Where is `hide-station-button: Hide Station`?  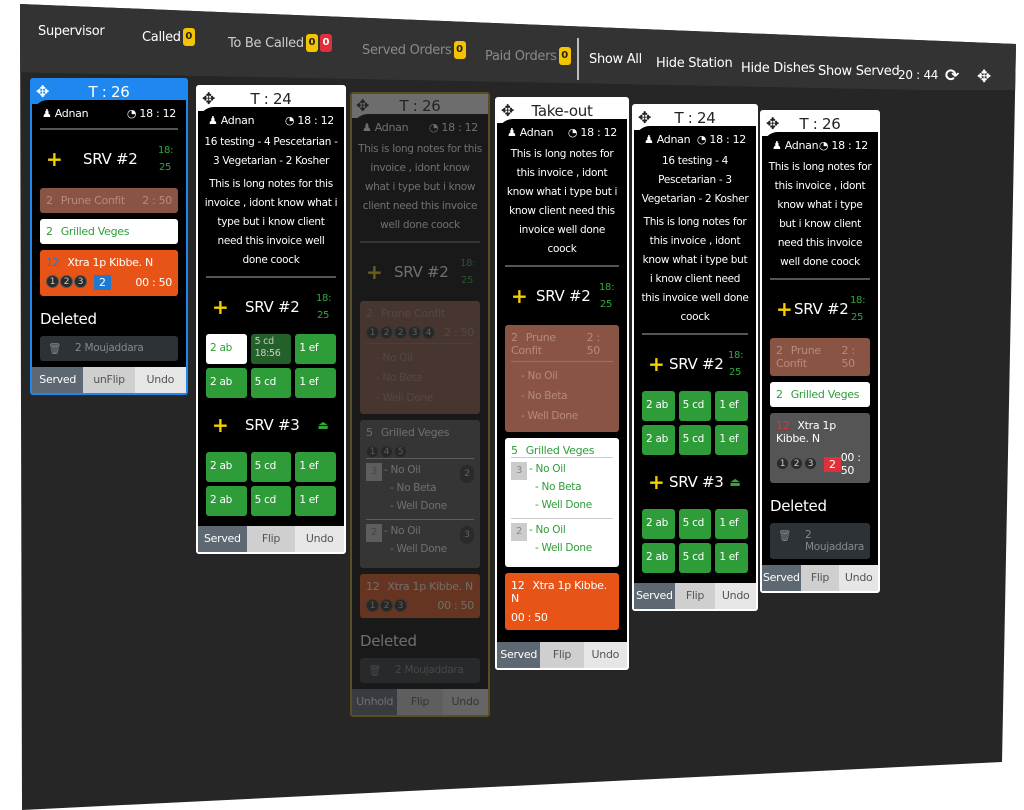
hide-station-button: Hide Station is located at coordinates (694, 63).